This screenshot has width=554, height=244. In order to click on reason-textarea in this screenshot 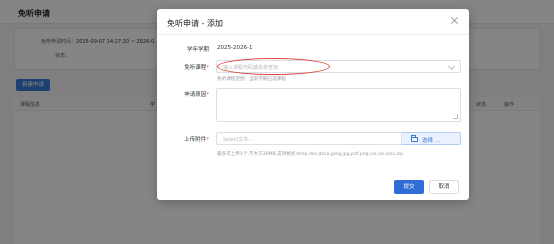, I will do `click(338, 105)`.